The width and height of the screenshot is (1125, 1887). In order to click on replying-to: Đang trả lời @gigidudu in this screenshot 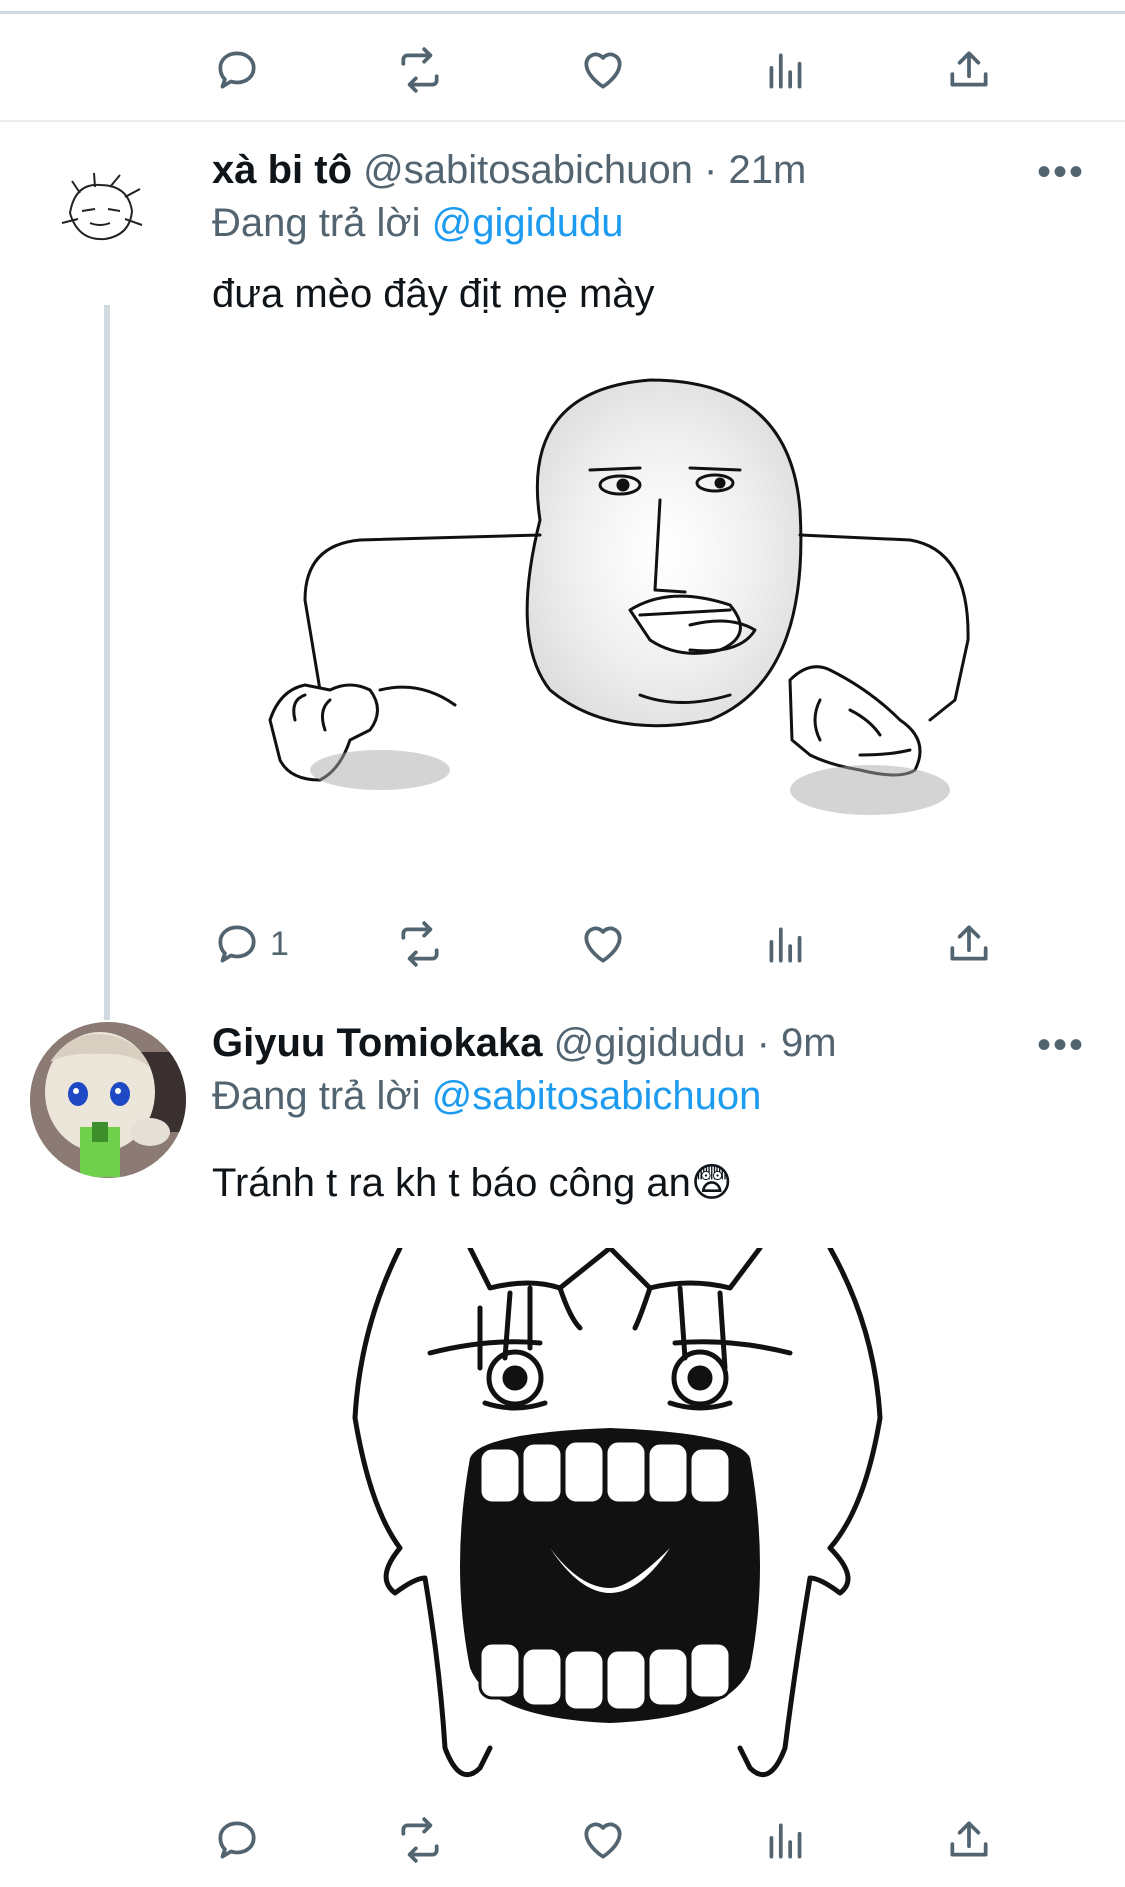, I will do `click(418, 223)`.